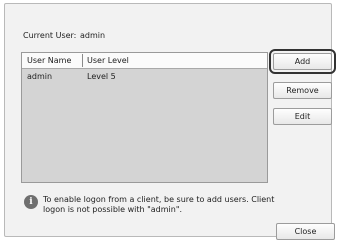 The height and width of the screenshot is (243, 339). I want to click on table-row: admin Level 5, so click(144, 76).